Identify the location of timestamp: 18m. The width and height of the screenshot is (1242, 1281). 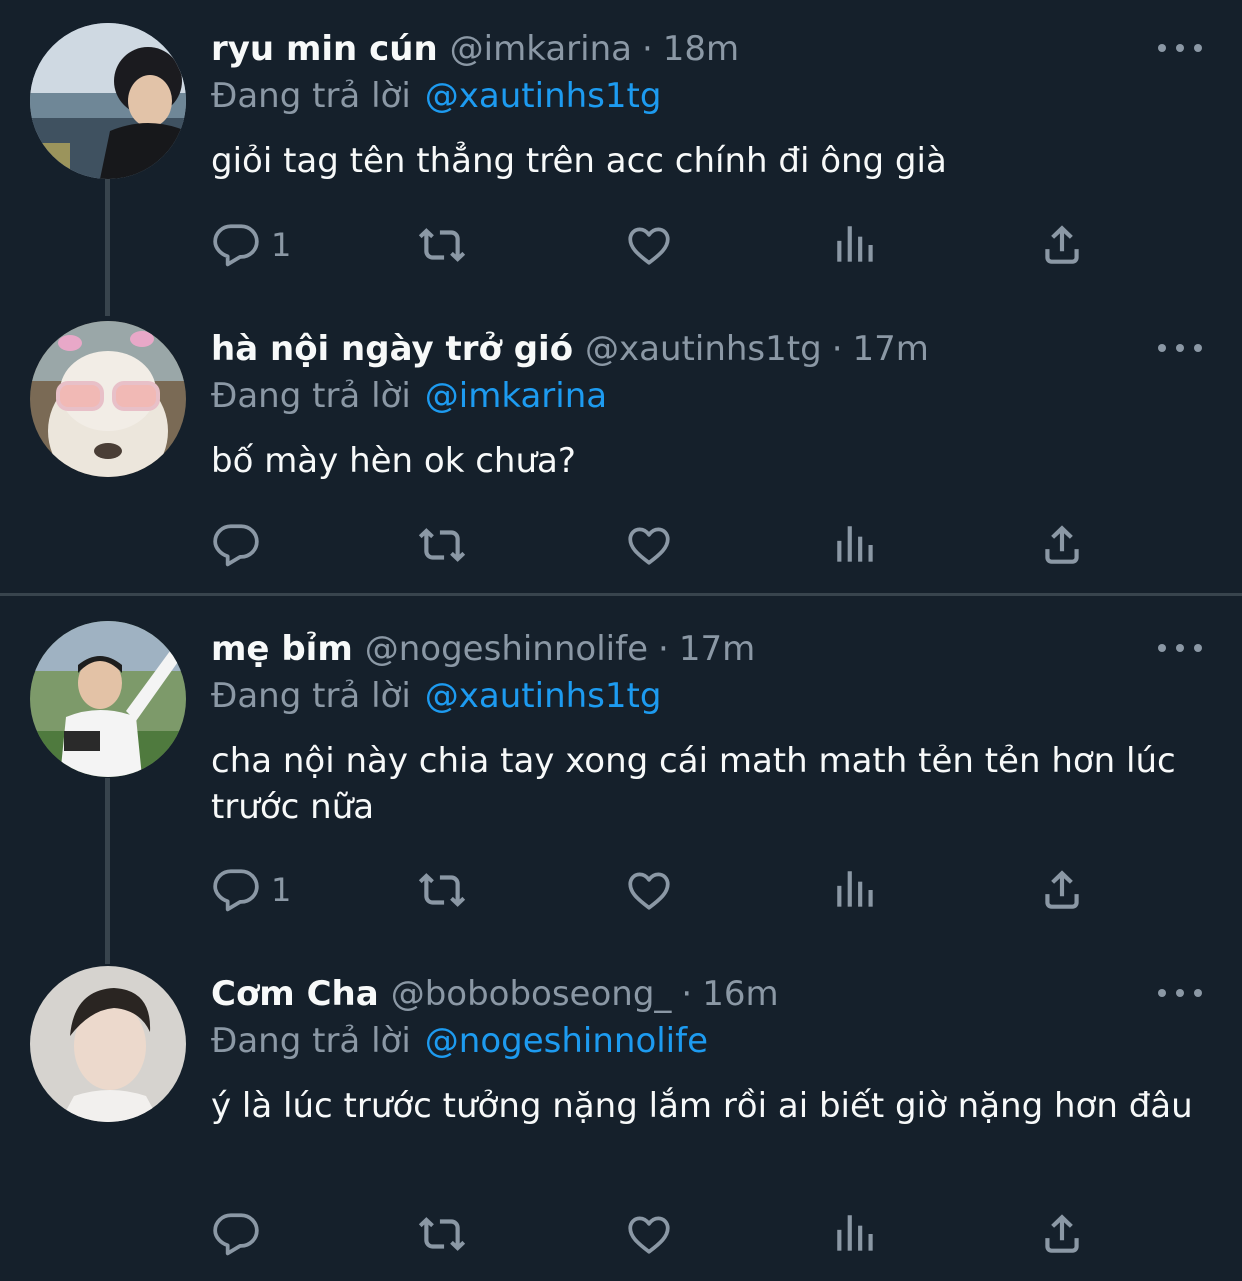
(701, 49).